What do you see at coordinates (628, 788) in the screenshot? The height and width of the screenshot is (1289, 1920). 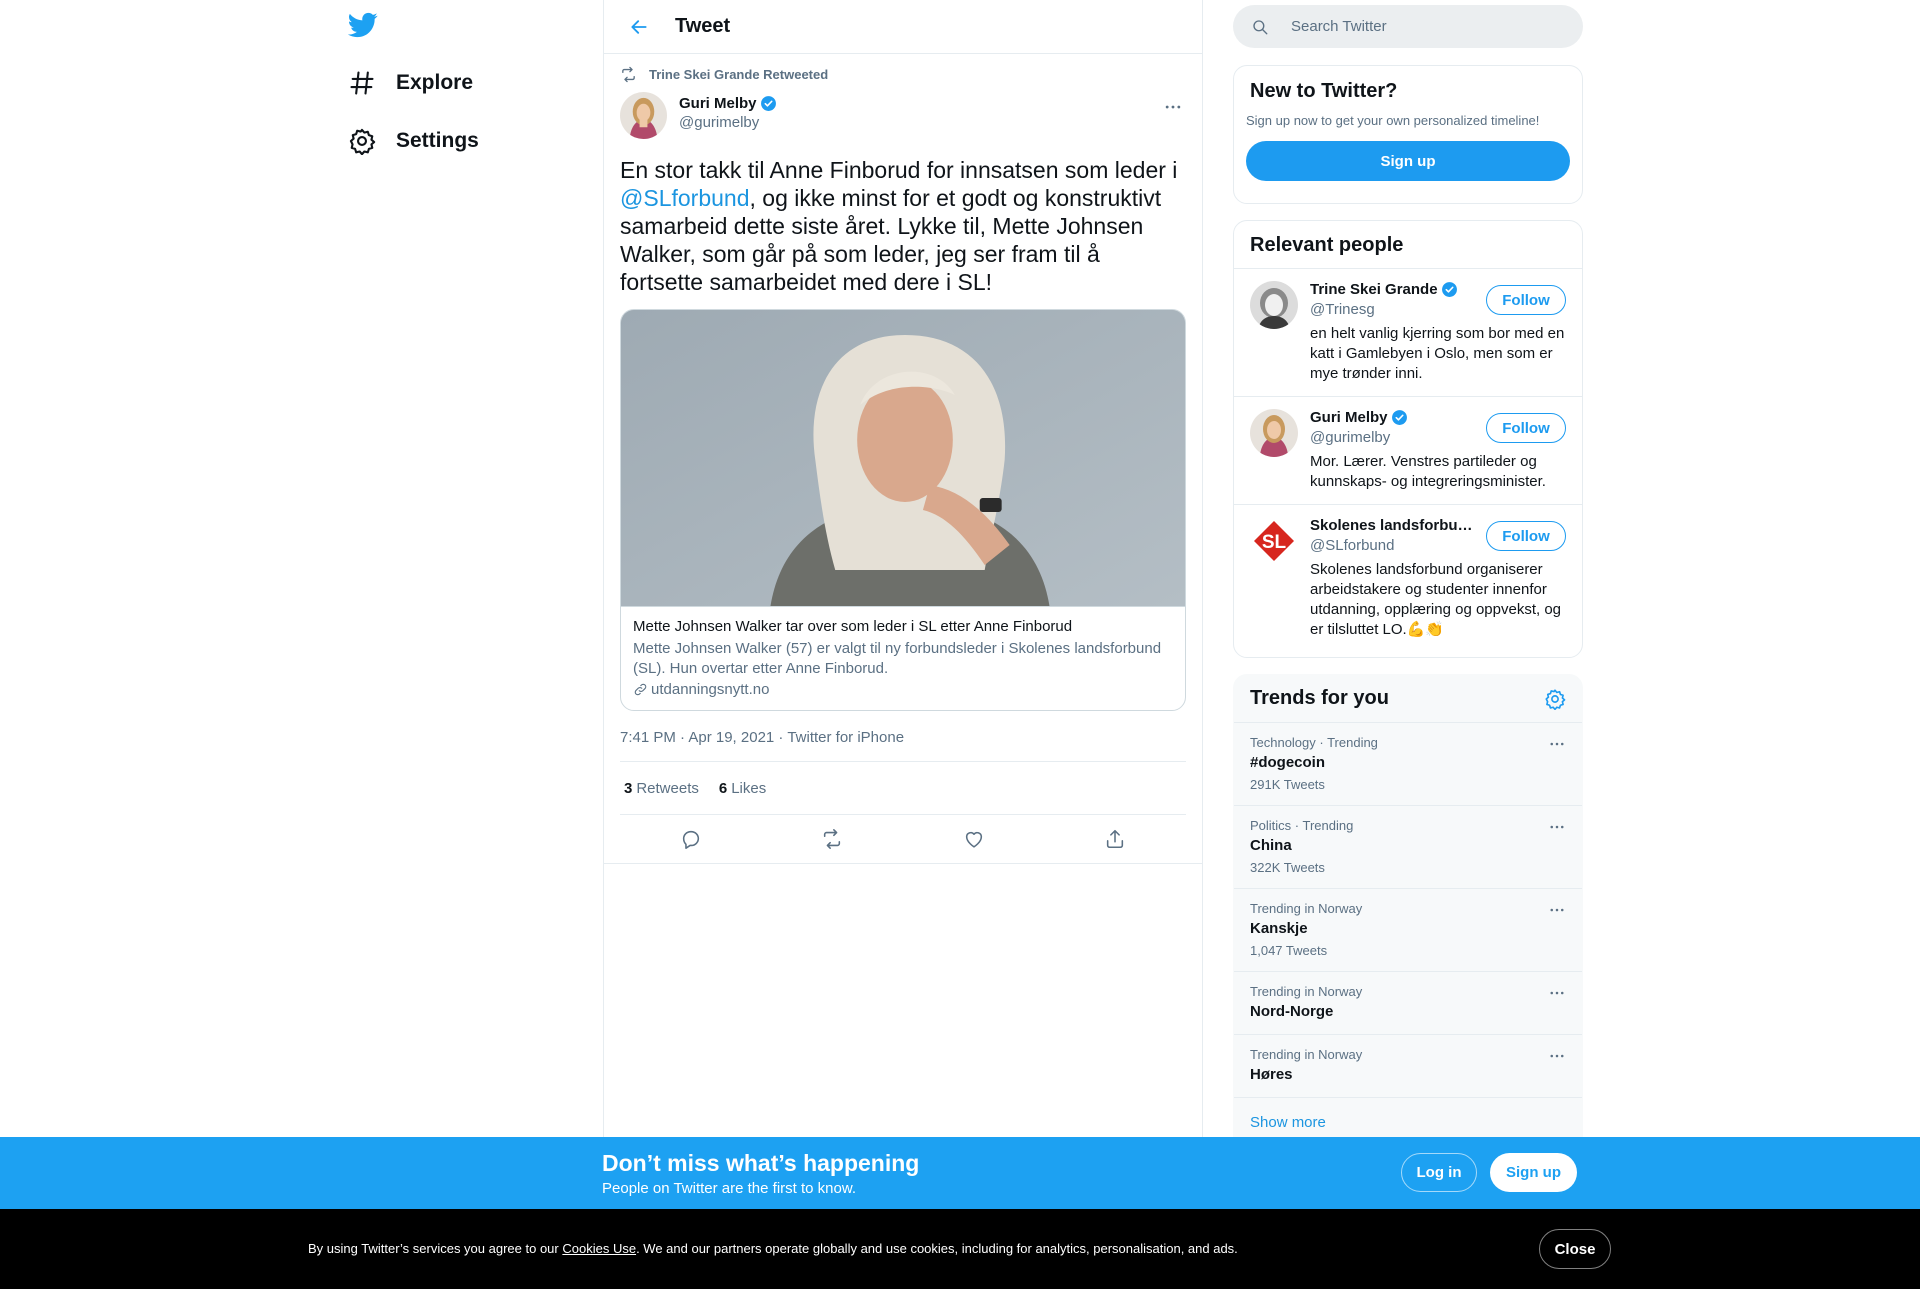 I see `retweets-count: 3` at bounding box center [628, 788].